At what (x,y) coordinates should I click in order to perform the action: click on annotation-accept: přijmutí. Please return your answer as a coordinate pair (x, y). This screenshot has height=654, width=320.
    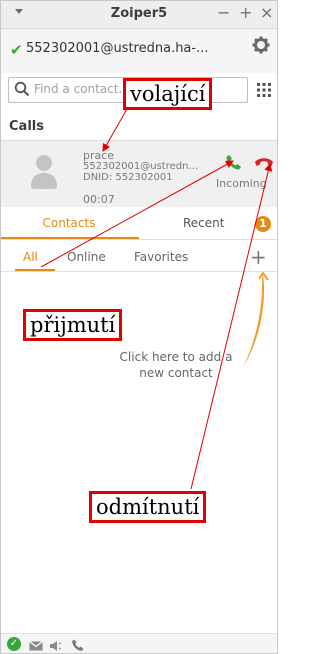
    Looking at the image, I should click on (73, 325).